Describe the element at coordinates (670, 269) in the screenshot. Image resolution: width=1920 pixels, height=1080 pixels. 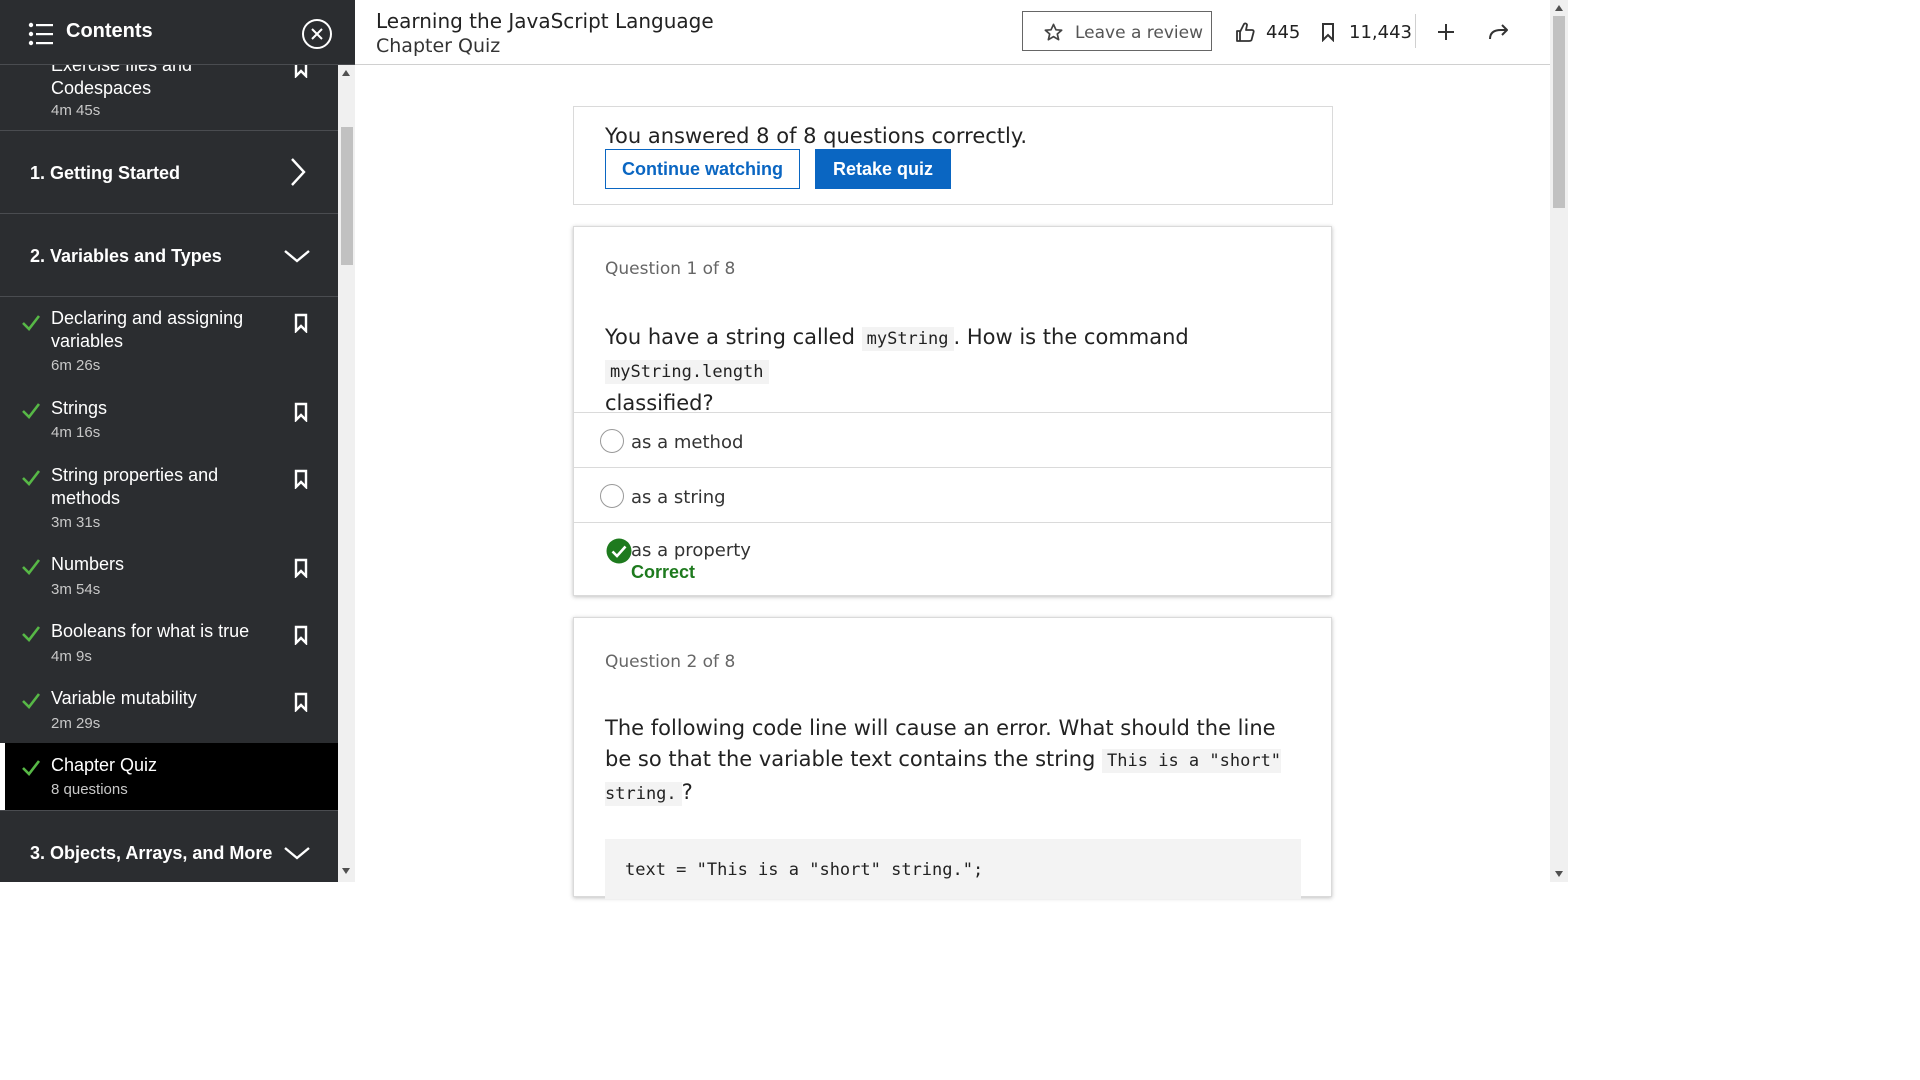
I see `question-number: Question 1 of 8` at that location.